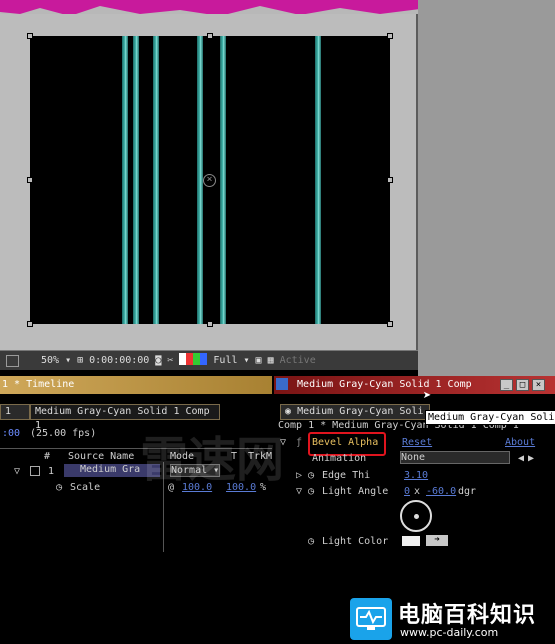 This screenshot has height=644, width=555. Describe the element at coordinates (339, 458) in the screenshot. I see `animation-label: Animation` at that location.